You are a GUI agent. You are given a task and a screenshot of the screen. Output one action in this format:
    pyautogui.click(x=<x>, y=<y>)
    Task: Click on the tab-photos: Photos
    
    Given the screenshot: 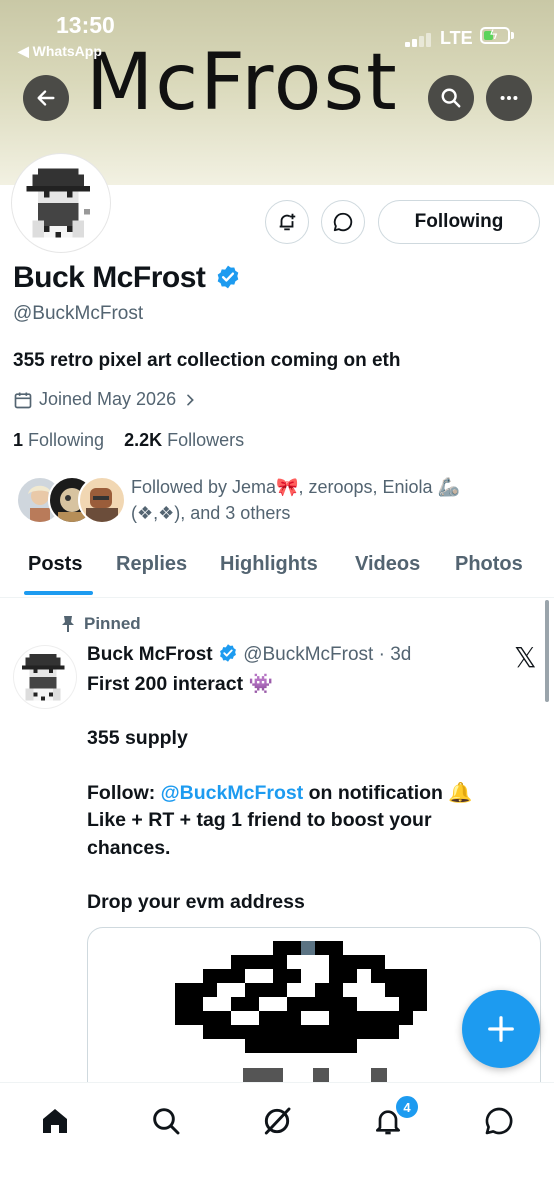 What is the action you would take?
    pyautogui.click(x=489, y=564)
    